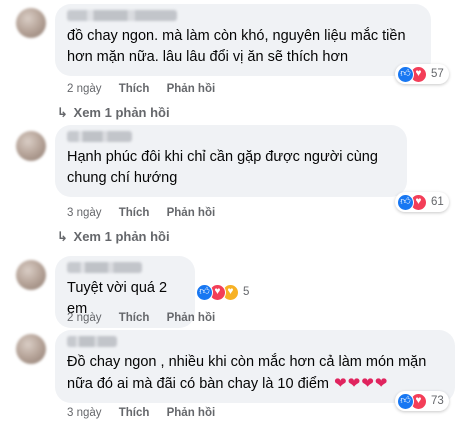 Image resolution: width=467 pixels, height=443 pixels. I want to click on reaction-summary: 👍︎ ♥ 73, so click(422, 401).